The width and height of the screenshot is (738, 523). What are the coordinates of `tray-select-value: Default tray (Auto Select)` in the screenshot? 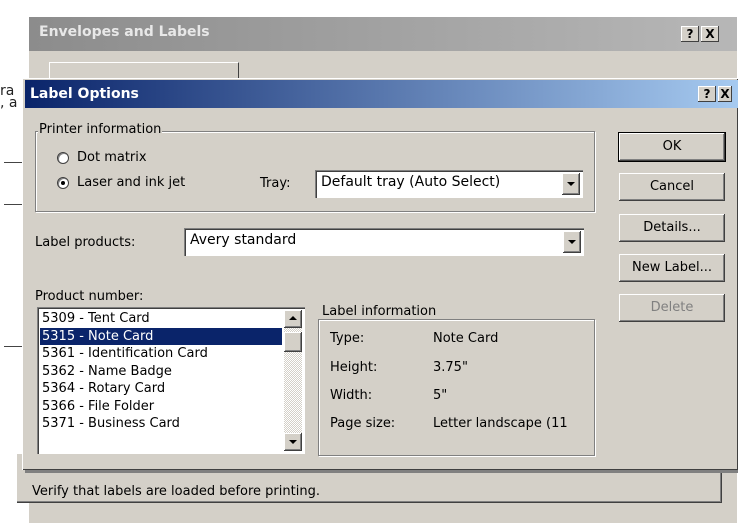 It's located at (411, 182).